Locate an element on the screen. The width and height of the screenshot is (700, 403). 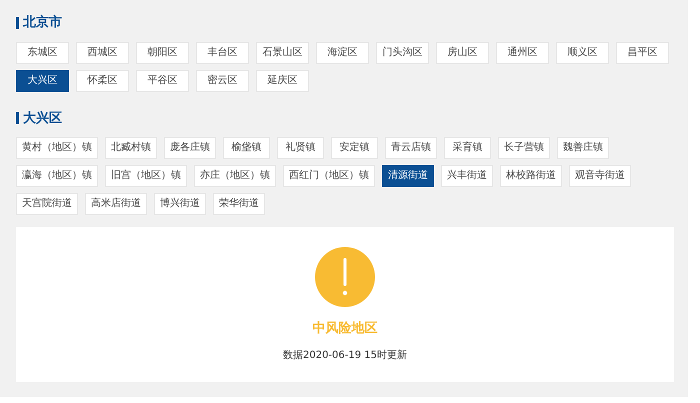
area-chip: 顺义区 is located at coordinates (582, 53).